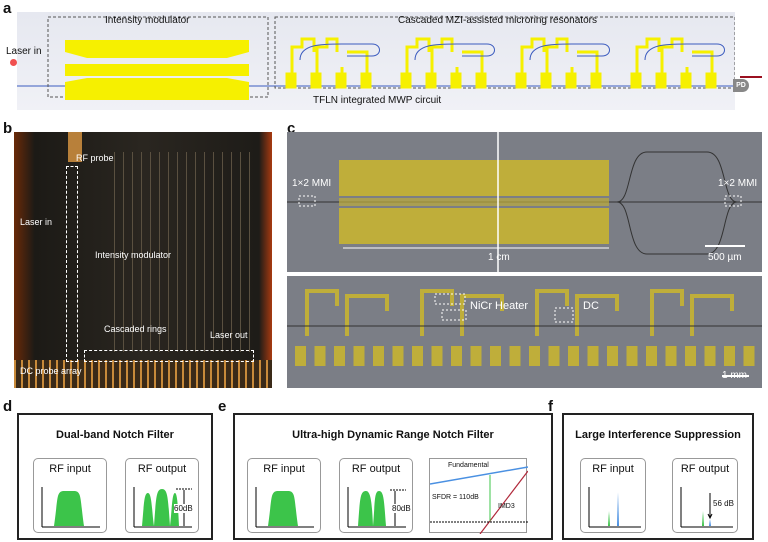 This screenshot has width=768, height=542. Describe the element at coordinates (162, 495) in the screenshot. I see `rf-output-plot: RF output 60dB` at that location.